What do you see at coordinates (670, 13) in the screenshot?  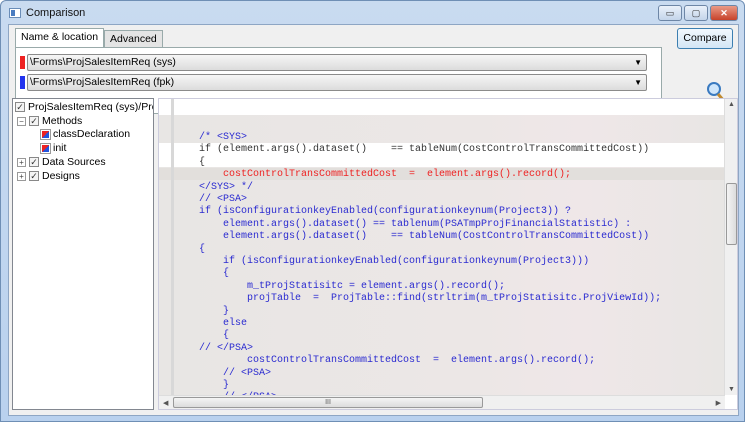 I see `minimize-button: ▭` at bounding box center [670, 13].